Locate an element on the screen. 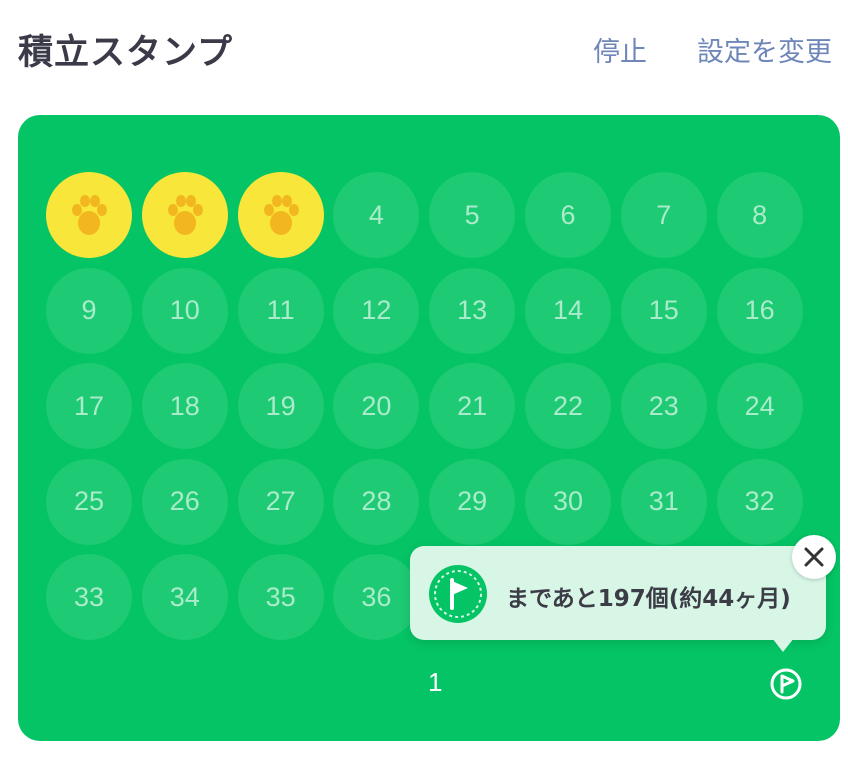 The image size is (848, 761). stamp-cell: 23 is located at coordinates (663, 406).